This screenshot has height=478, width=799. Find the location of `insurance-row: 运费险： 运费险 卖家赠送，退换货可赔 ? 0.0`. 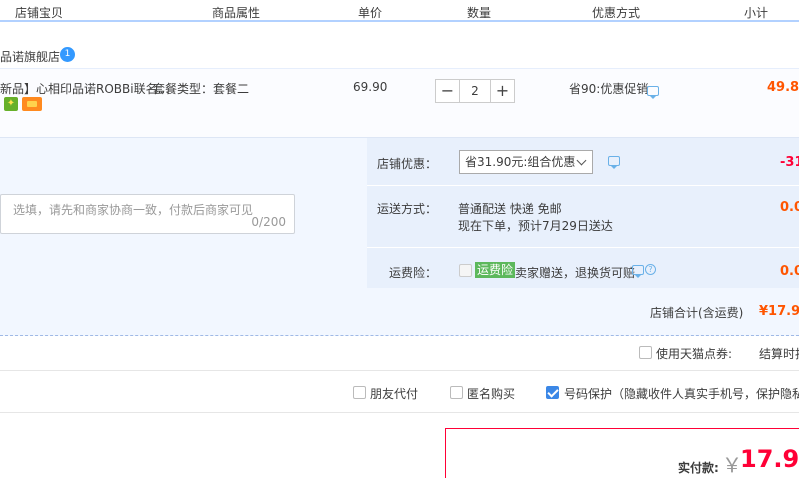

insurance-row: 运费险： 运费险 卖家赠送，退换货可赔 ? 0.0 is located at coordinates (583, 268).